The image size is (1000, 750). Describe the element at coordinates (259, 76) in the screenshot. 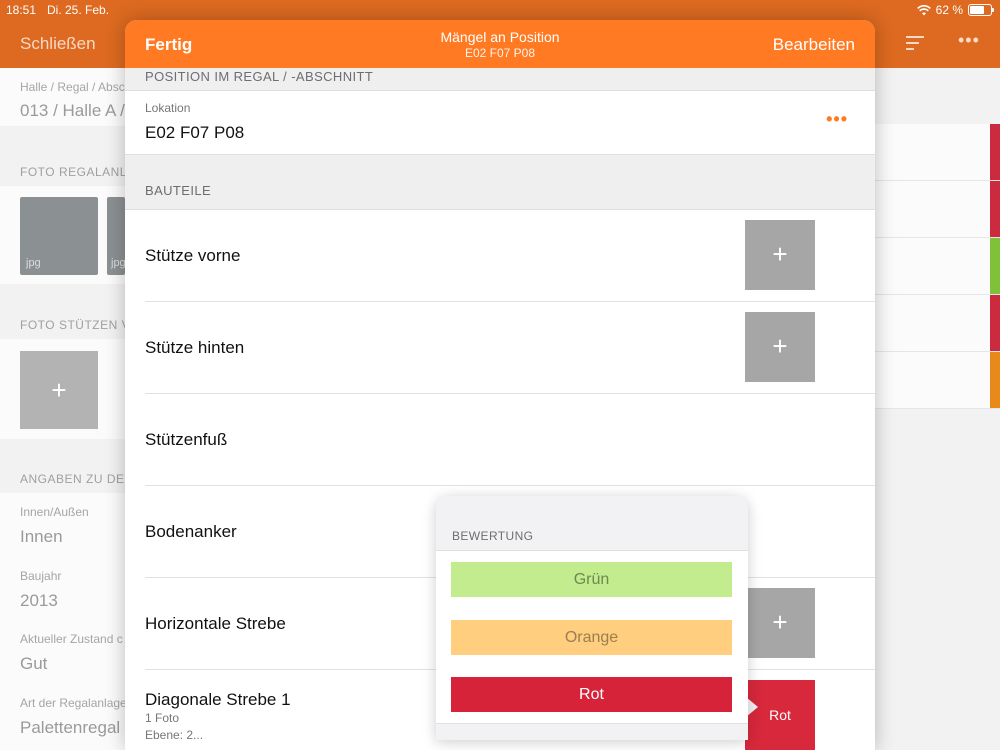

I see `position-section-header: POSITION IM REGAL / -ABSCHNITT` at that location.